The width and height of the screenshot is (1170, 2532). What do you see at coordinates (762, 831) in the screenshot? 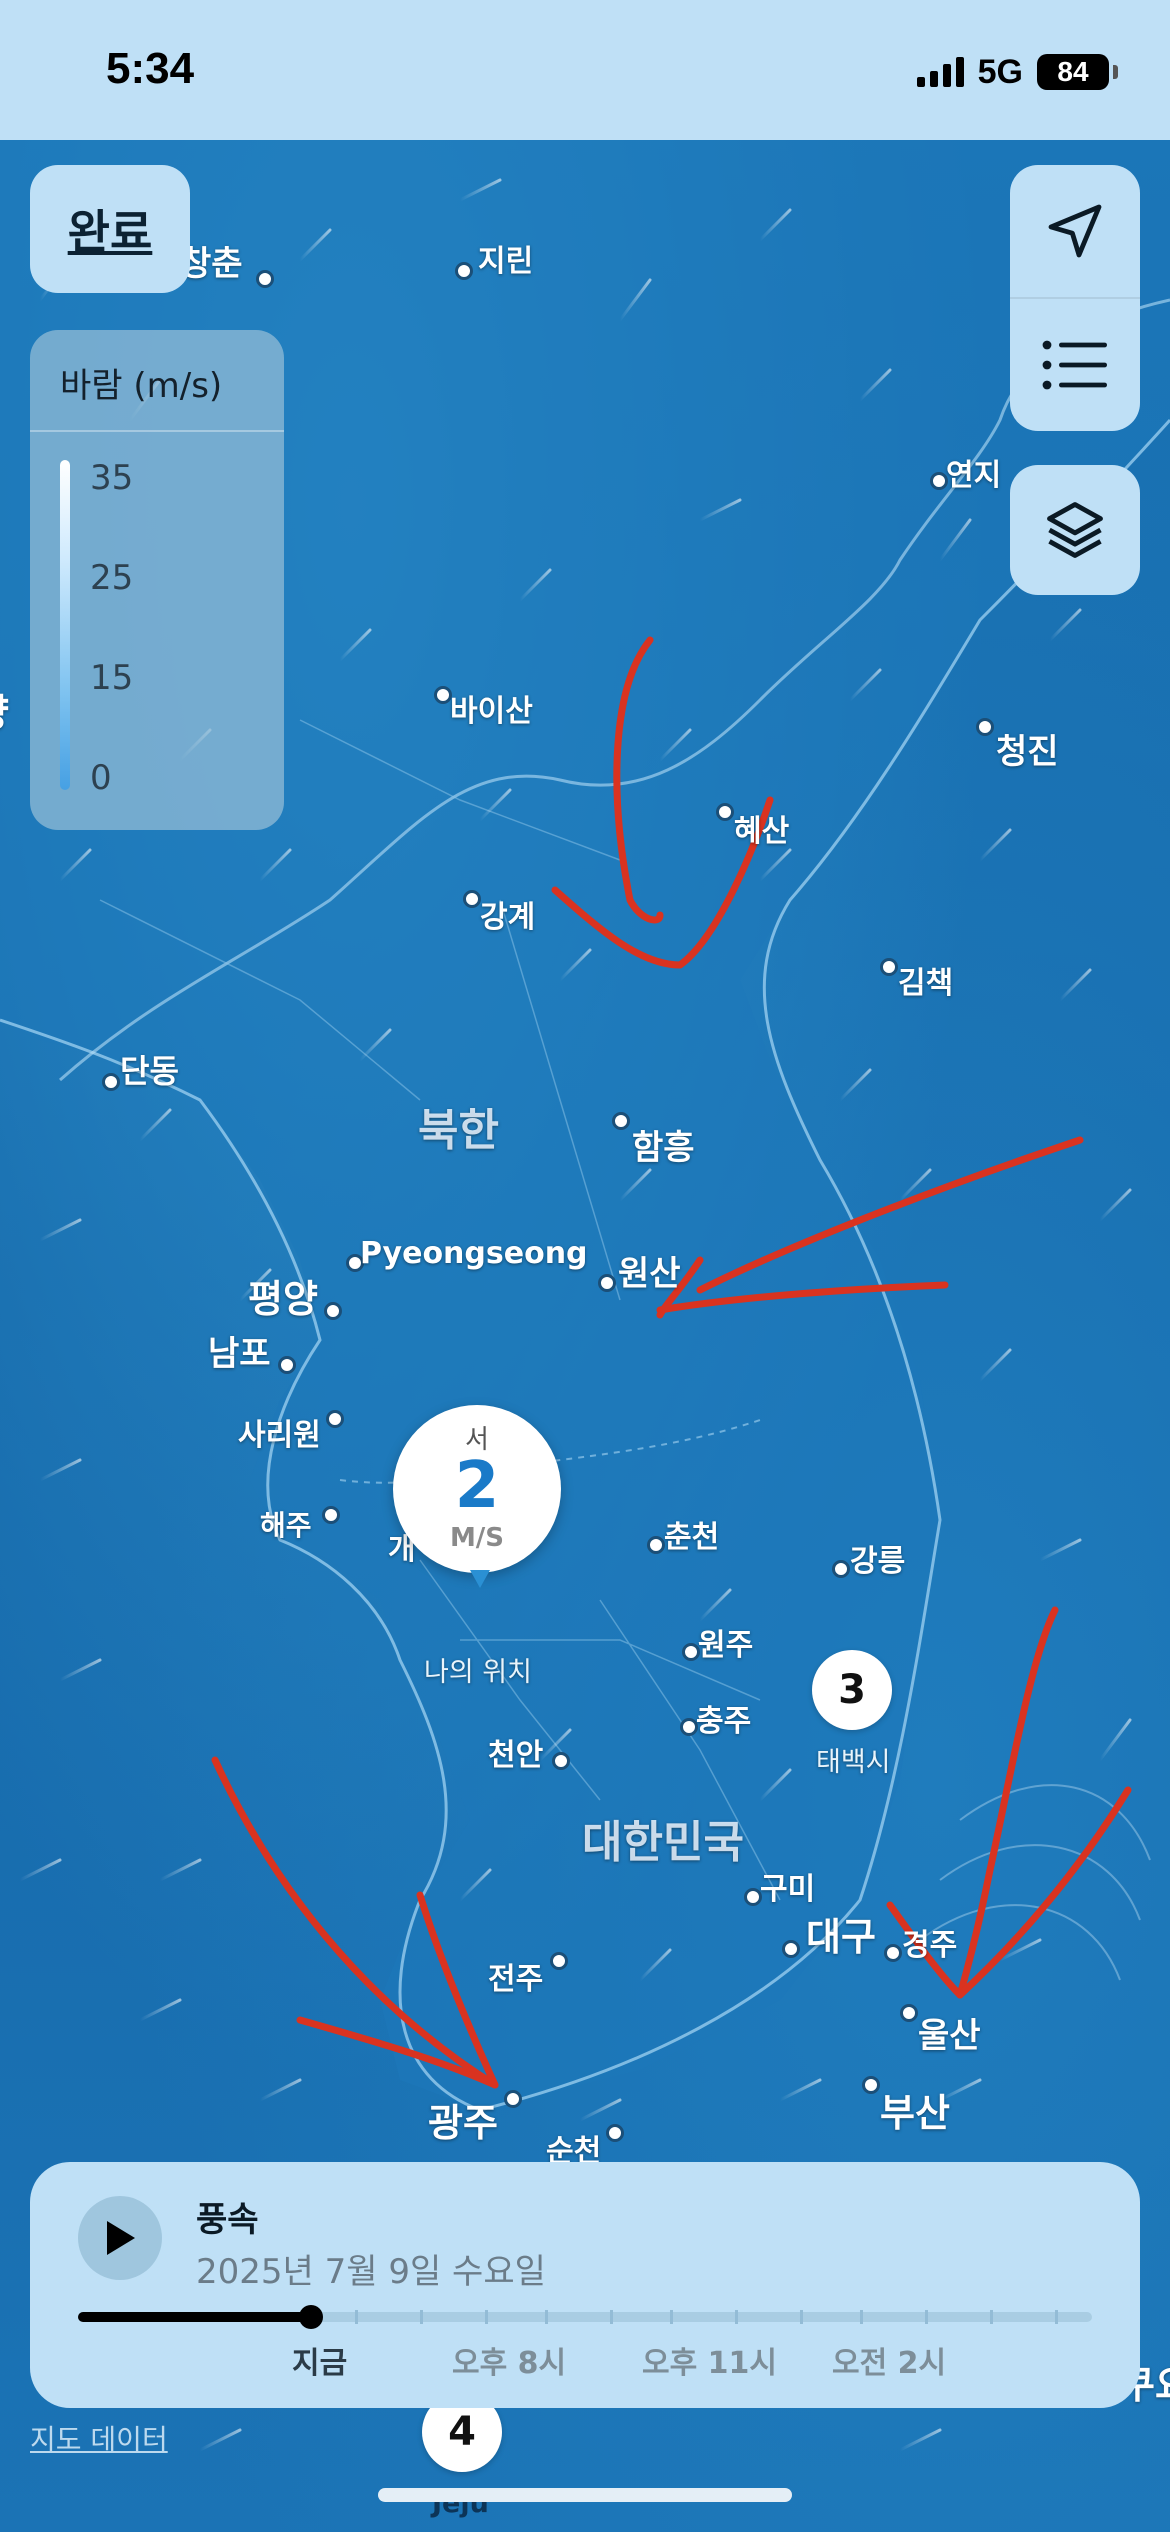
I see `city-label-hyesan: 혜산` at bounding box center [762, 831].